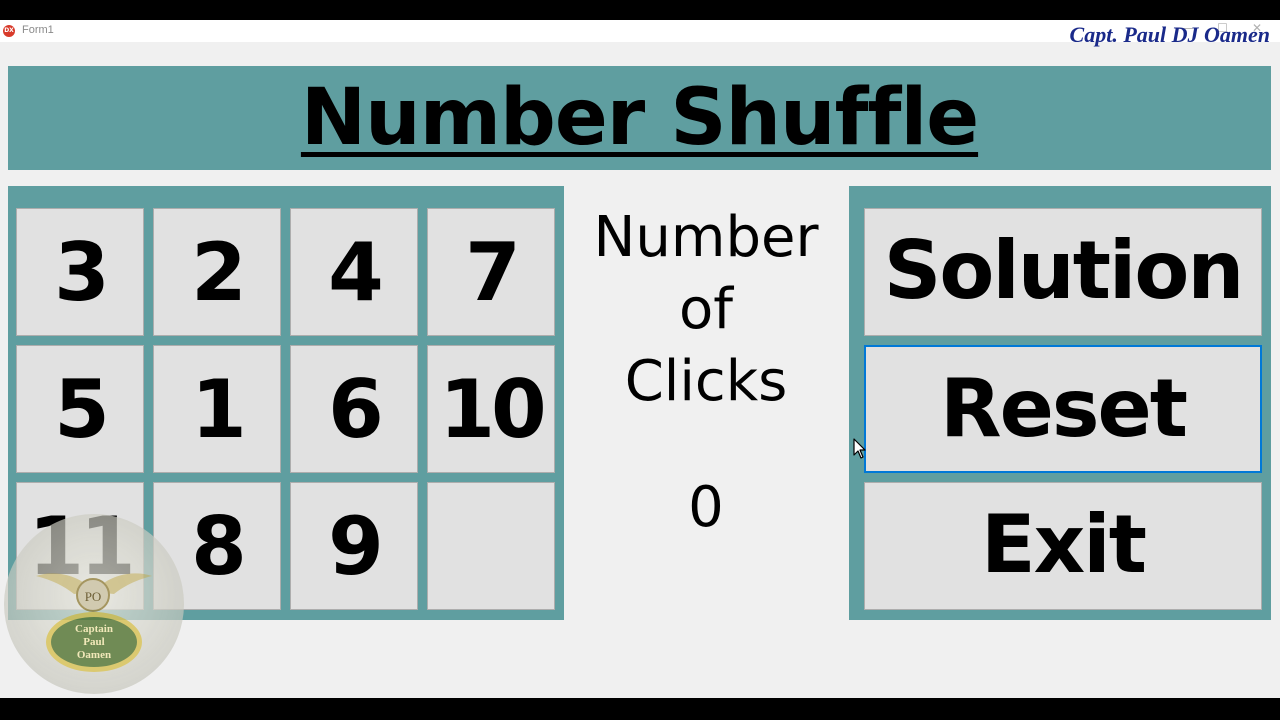  I want to click on app-icon: DX, so click(9, 31).